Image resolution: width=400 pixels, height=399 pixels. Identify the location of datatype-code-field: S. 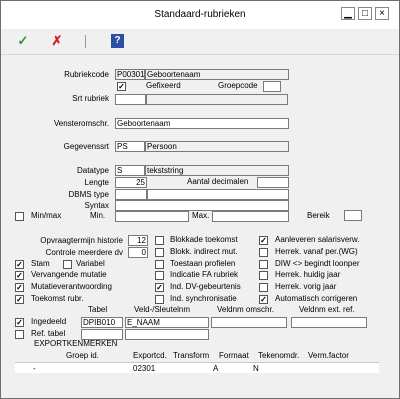
(130, 170).